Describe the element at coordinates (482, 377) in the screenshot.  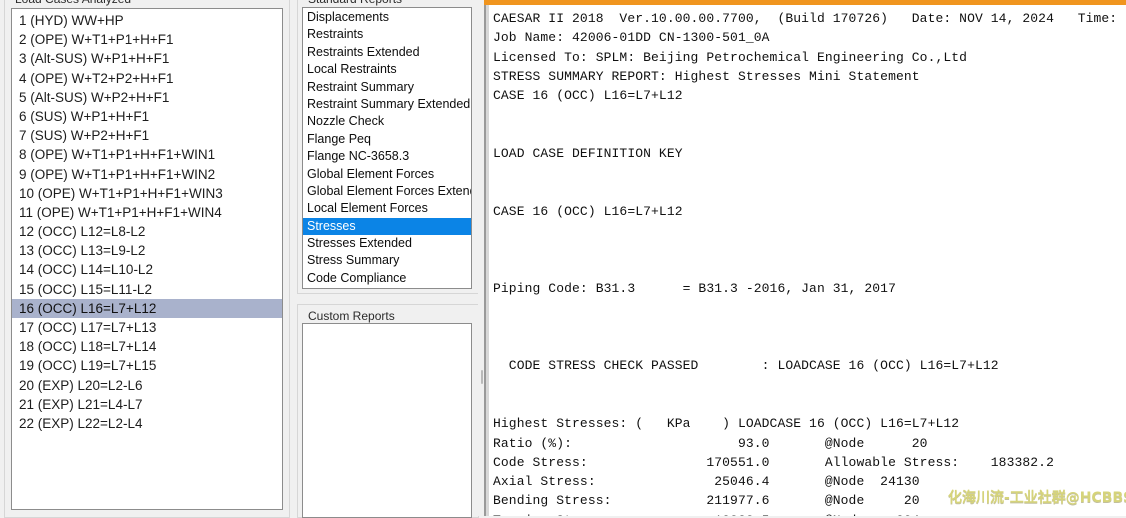
I see `splitter-grip` at that location.